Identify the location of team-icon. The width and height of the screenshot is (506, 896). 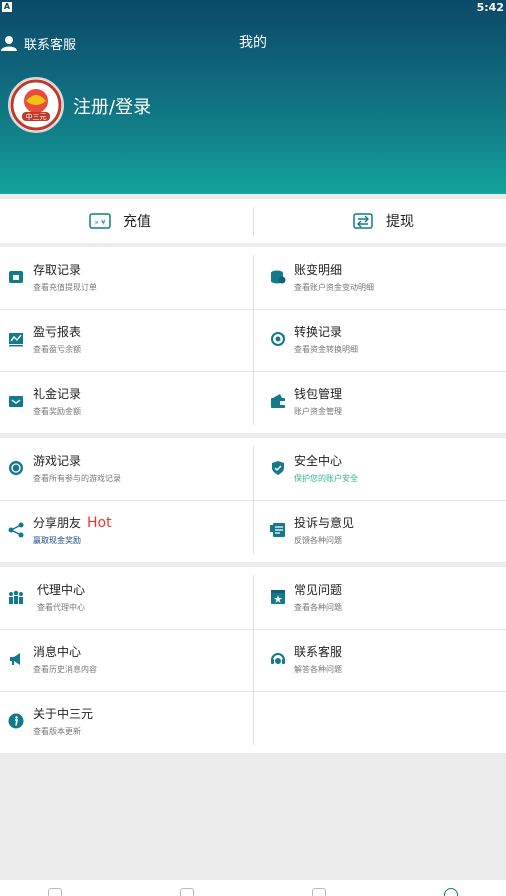
(16, 597).